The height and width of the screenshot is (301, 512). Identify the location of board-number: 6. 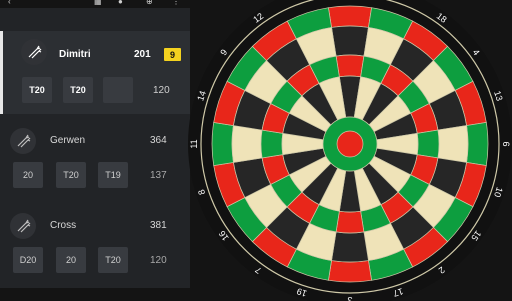
(506, 143).